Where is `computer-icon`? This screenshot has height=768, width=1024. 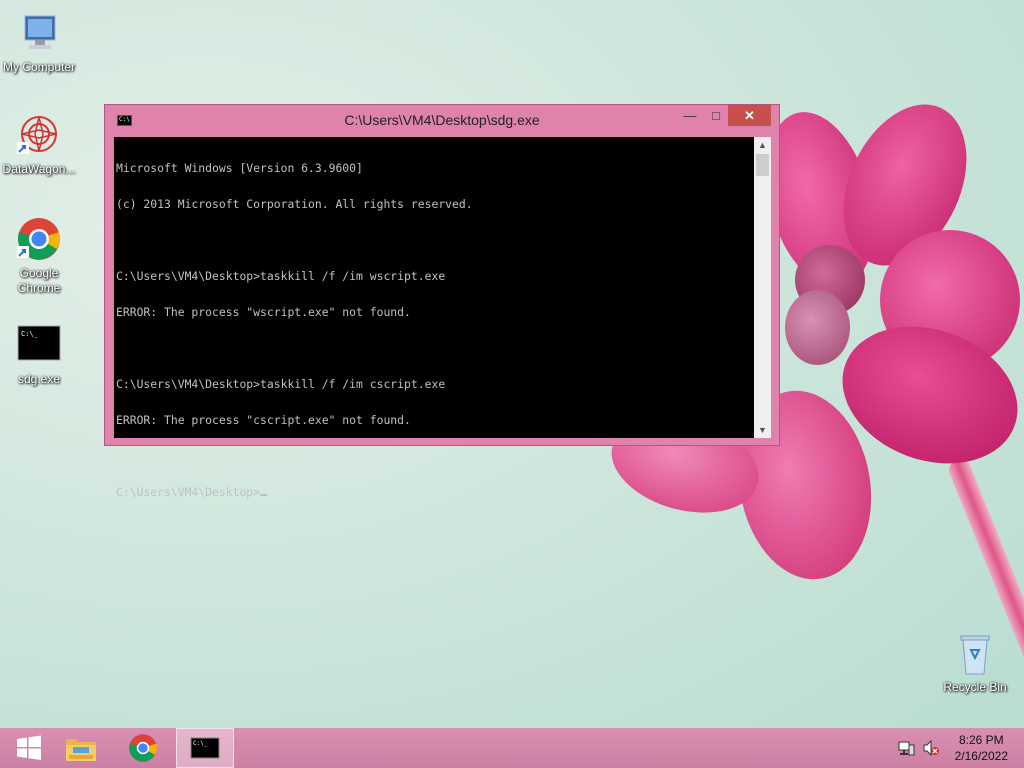 computer-icon is located at coordinates (39, 34).